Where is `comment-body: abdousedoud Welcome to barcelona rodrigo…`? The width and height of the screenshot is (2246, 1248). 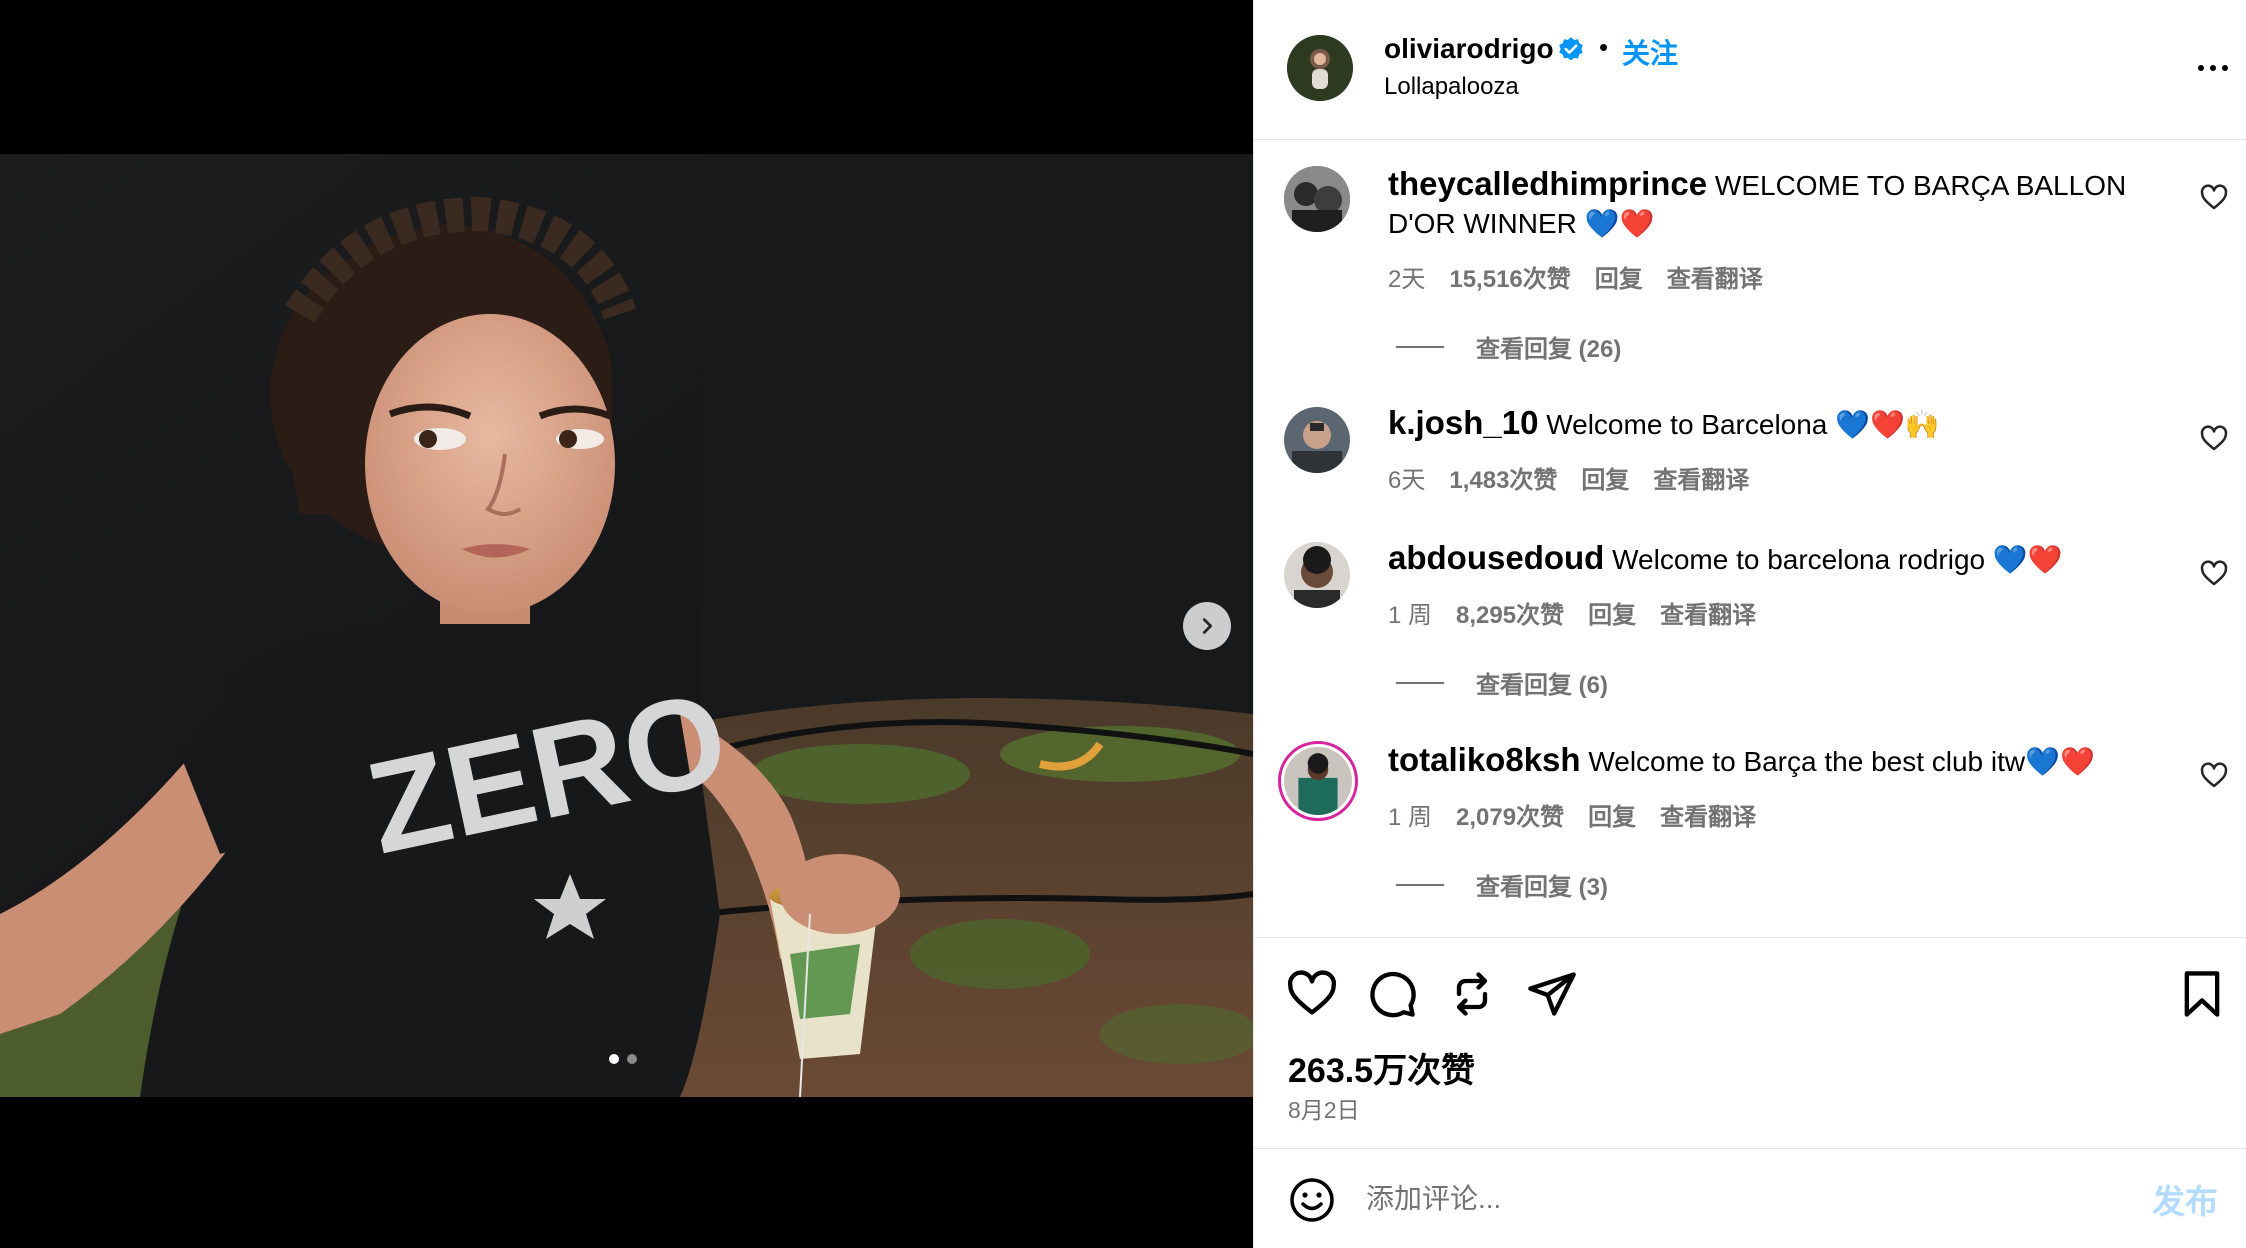 comment-body: abdousedoud Welcome to barcelona rodrigo… is located at coordinates (1768, 559).